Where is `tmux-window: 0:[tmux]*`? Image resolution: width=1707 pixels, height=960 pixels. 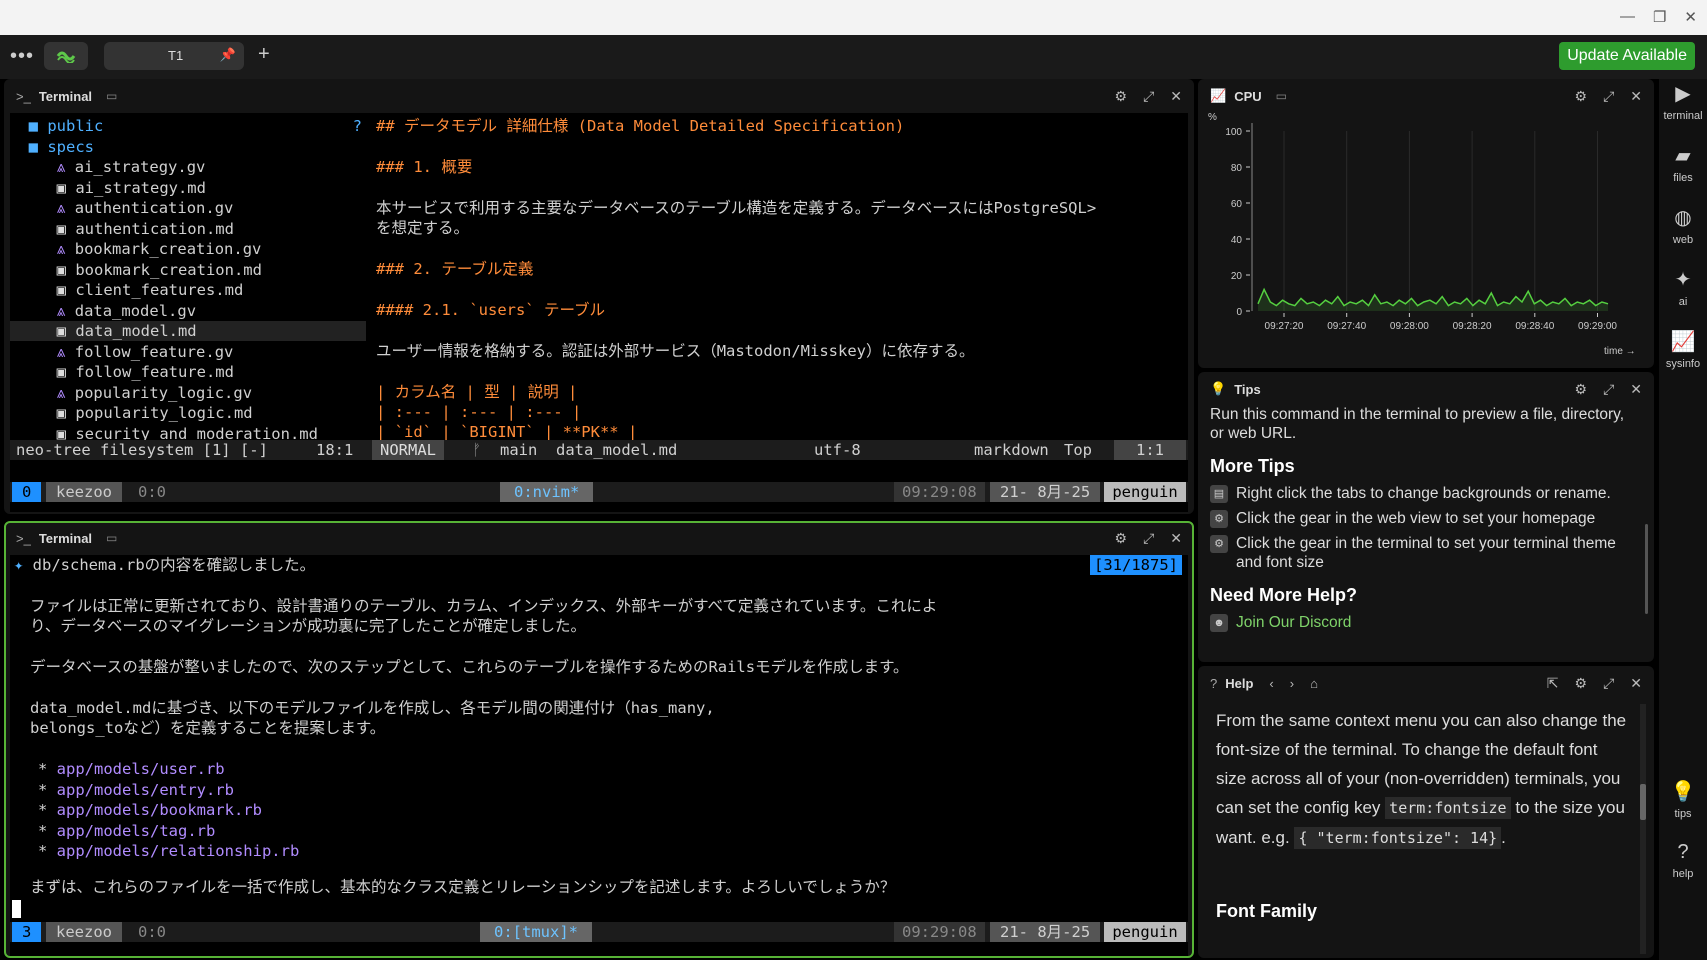
tmux-window: 0:[tmux]* is located at coordinates (536, 932).